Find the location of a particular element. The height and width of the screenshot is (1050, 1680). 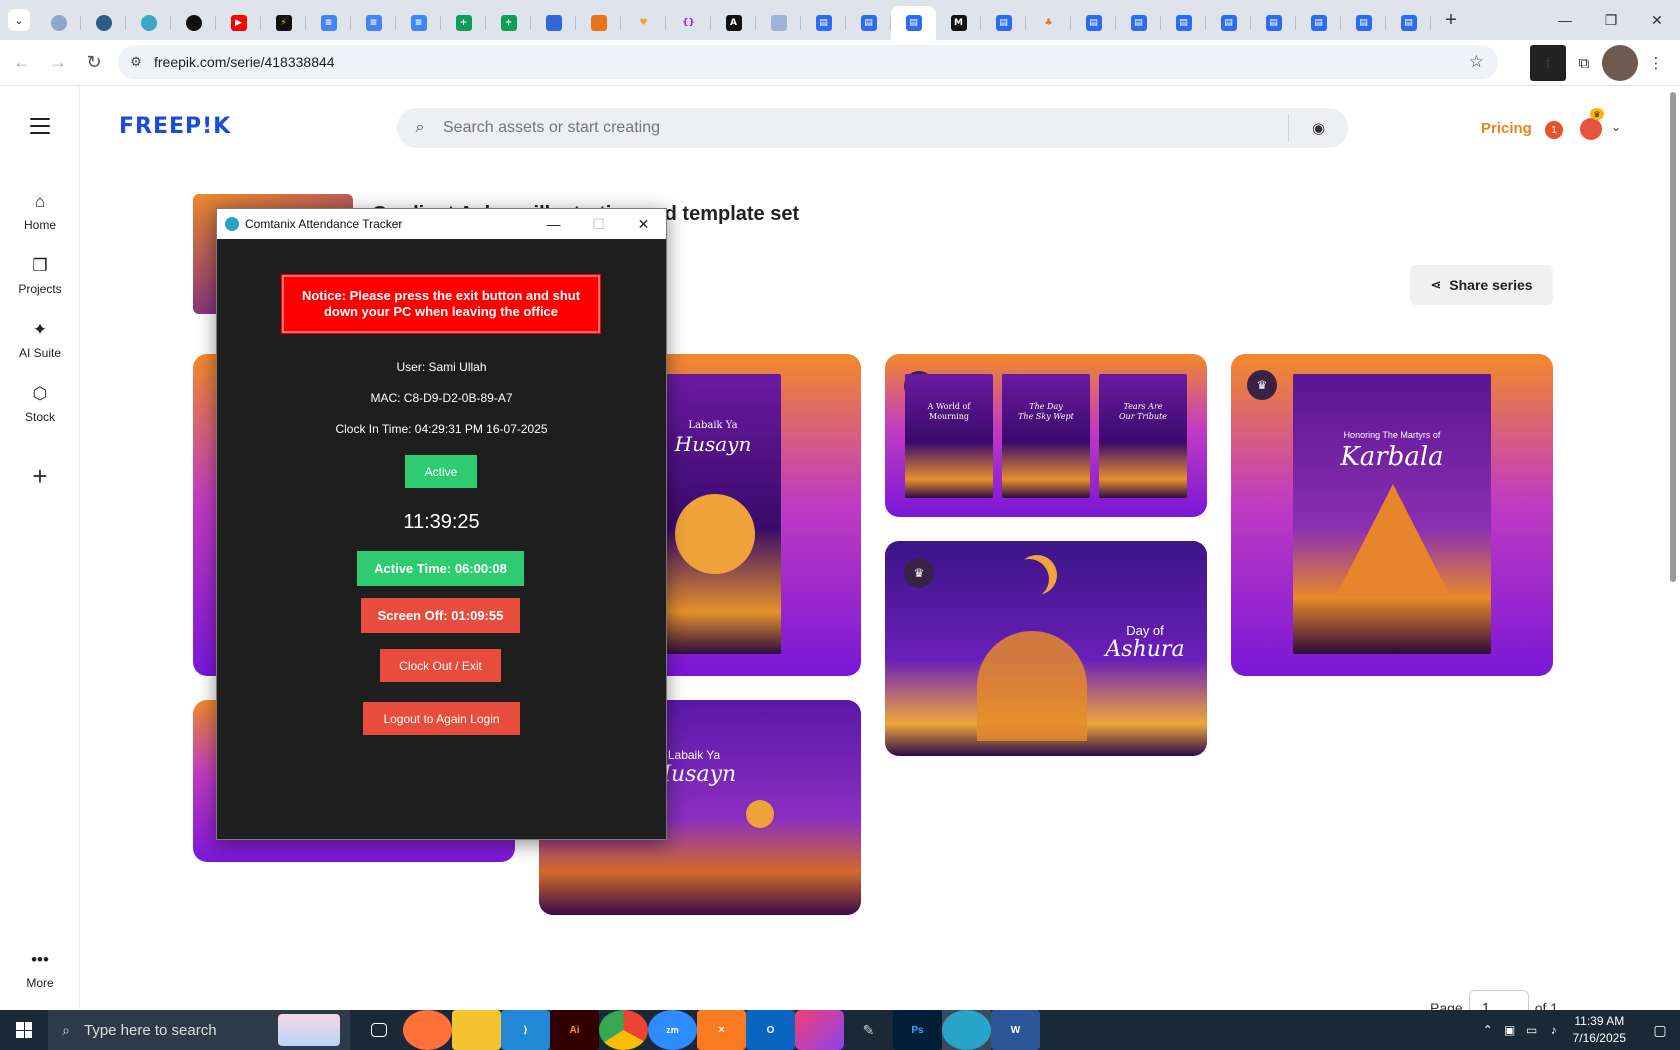

add-icon: + is located at coordinates (40, 476).